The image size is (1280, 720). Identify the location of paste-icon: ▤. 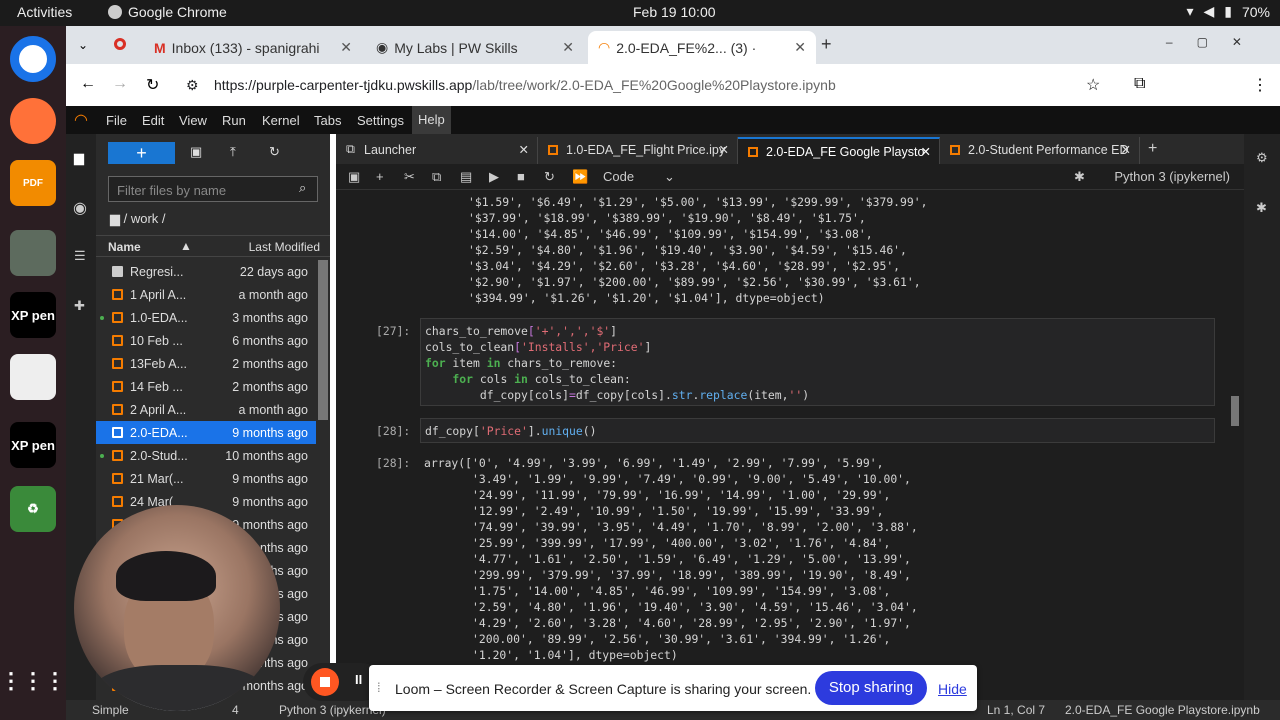
(466, 177).